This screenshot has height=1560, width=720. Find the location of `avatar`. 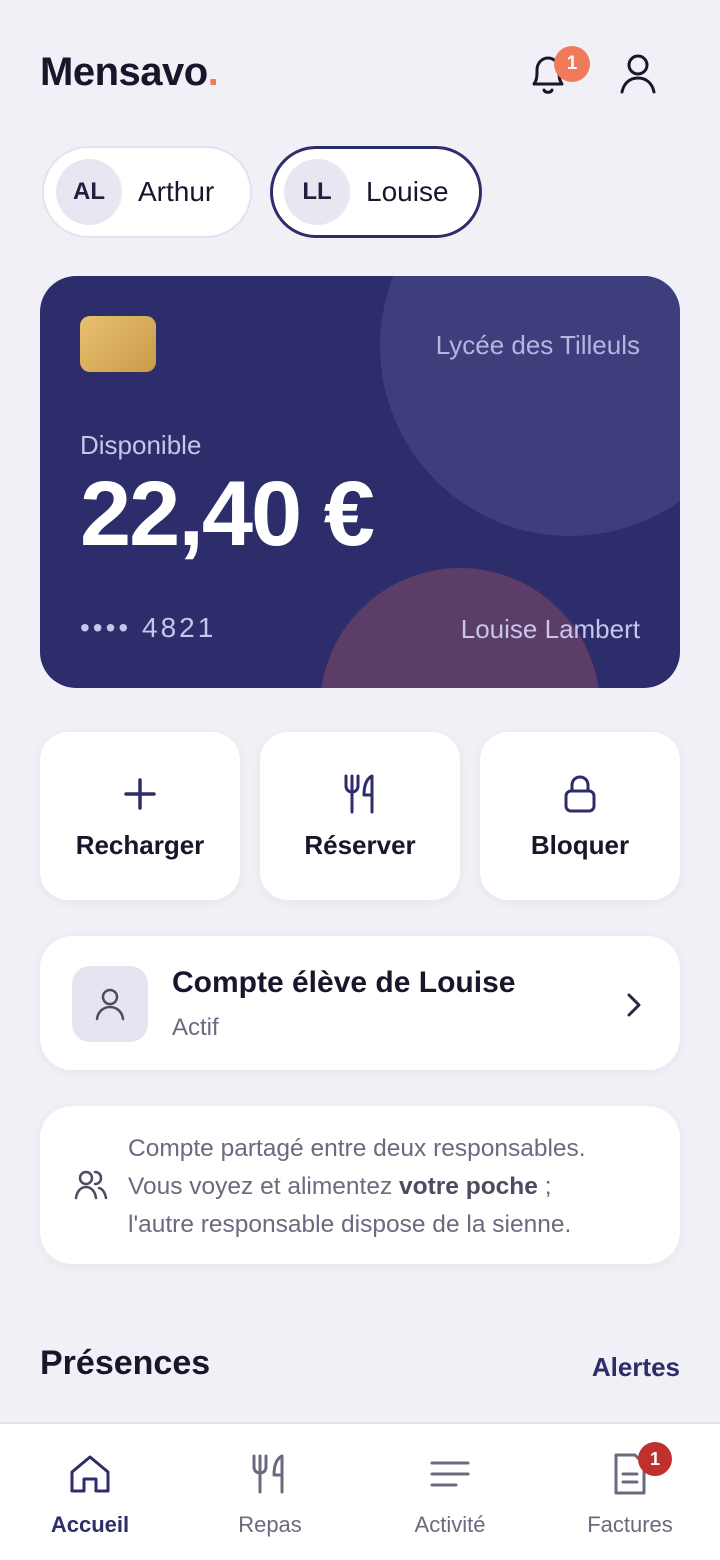

avatar is located at coordinates (110, 1004).